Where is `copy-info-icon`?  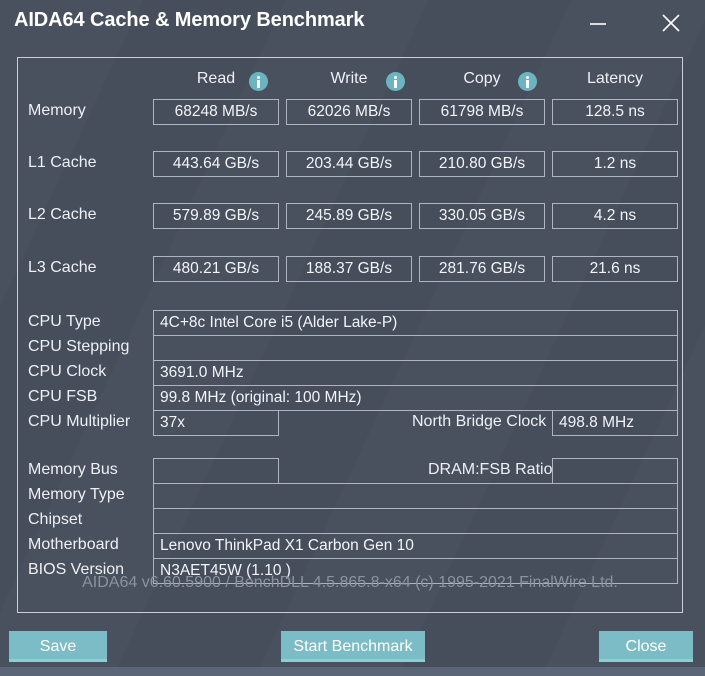
copy-info-icon is located at coordinates (527, 81).